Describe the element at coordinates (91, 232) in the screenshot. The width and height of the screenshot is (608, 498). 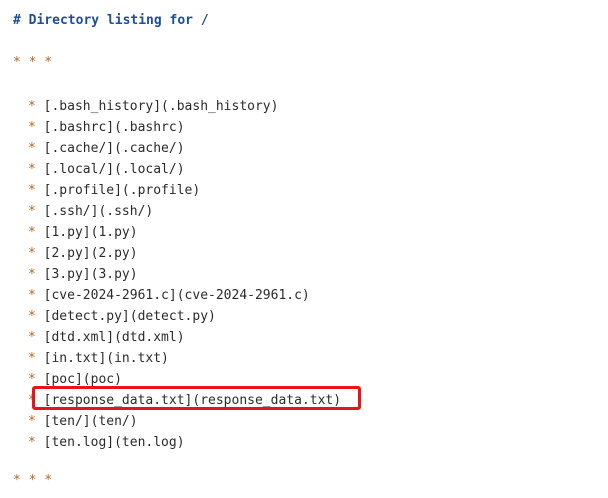
I see `file-link-1-py: [1.py](1.py)` at that location.